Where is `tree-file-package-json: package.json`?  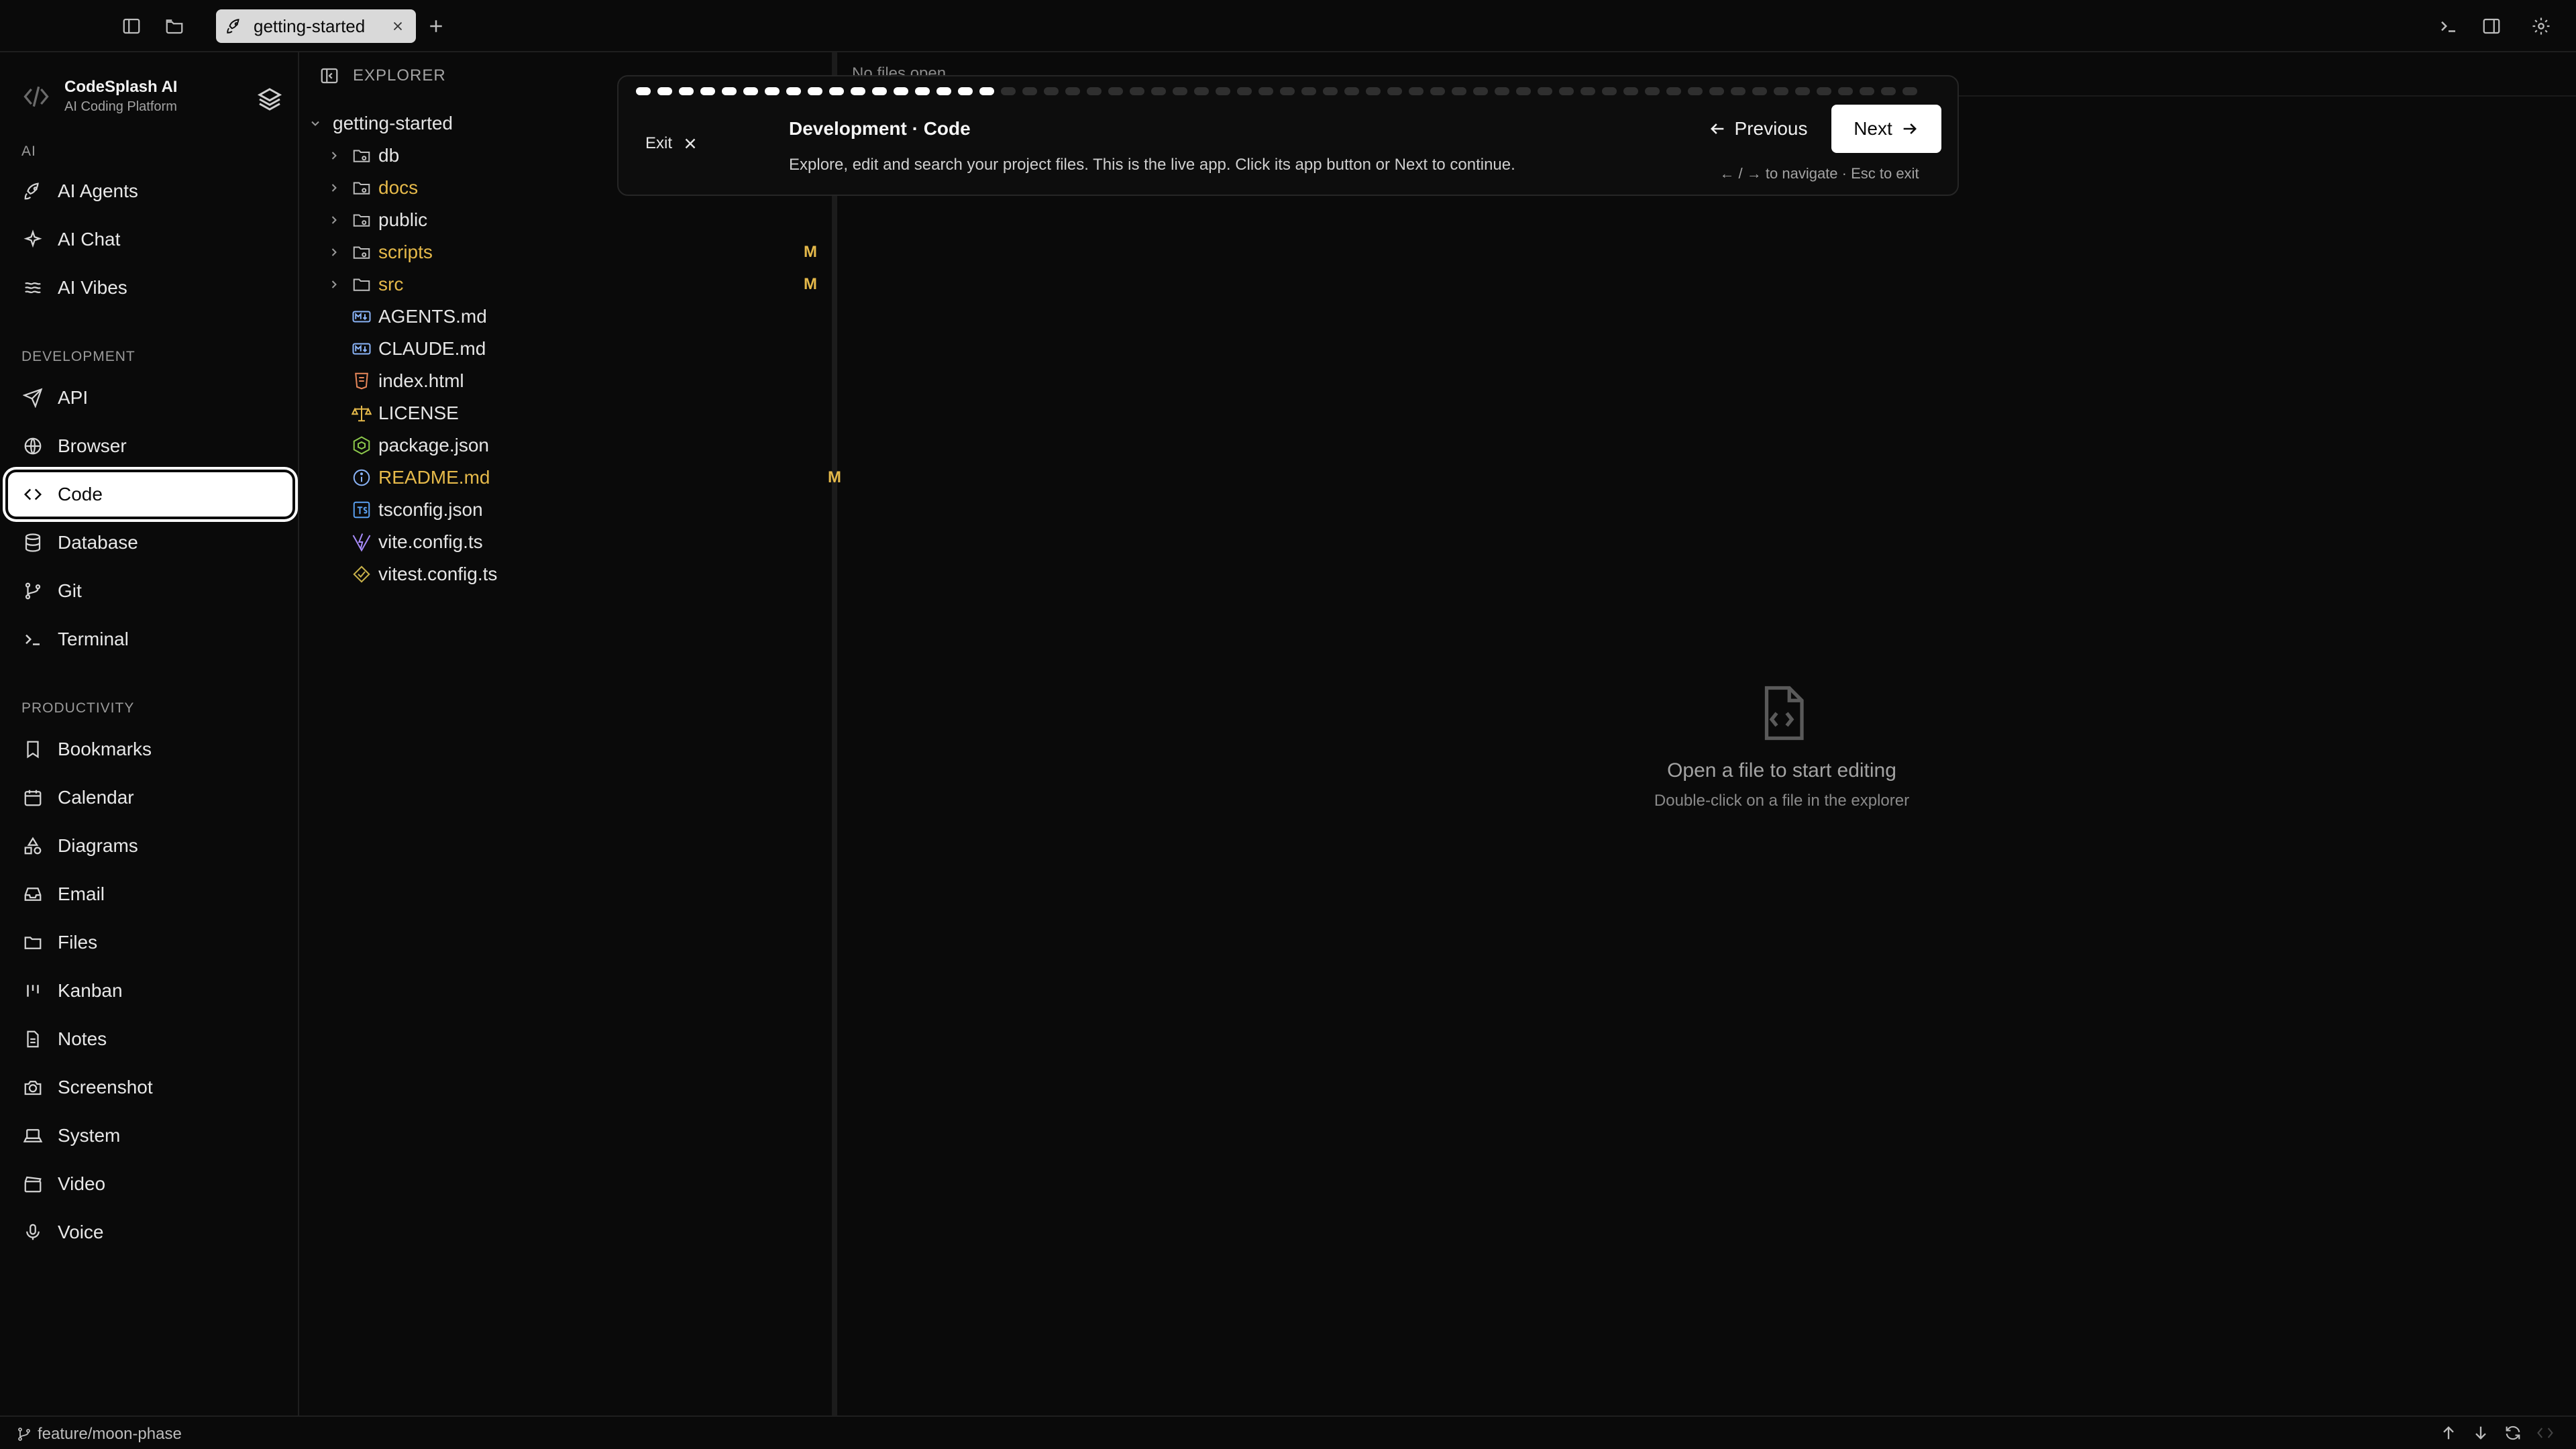 tree-file-package-json: package.json is located at coordinates (606, 445).